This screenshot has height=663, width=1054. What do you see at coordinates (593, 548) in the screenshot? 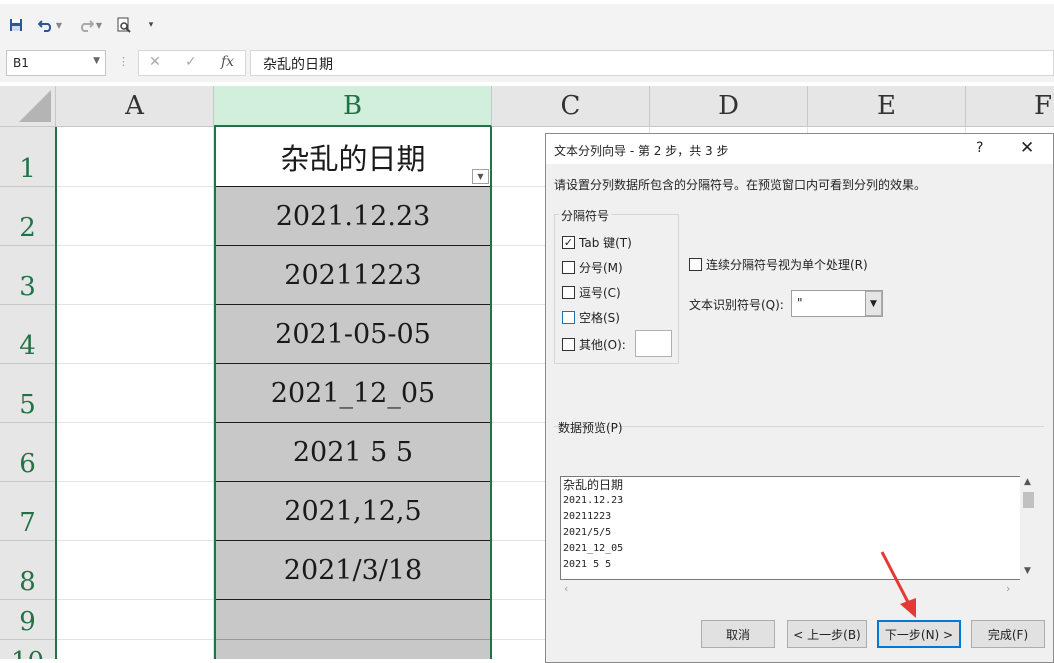
I see `preview-line: 2021_12_05` at bounding box center [593, 548].